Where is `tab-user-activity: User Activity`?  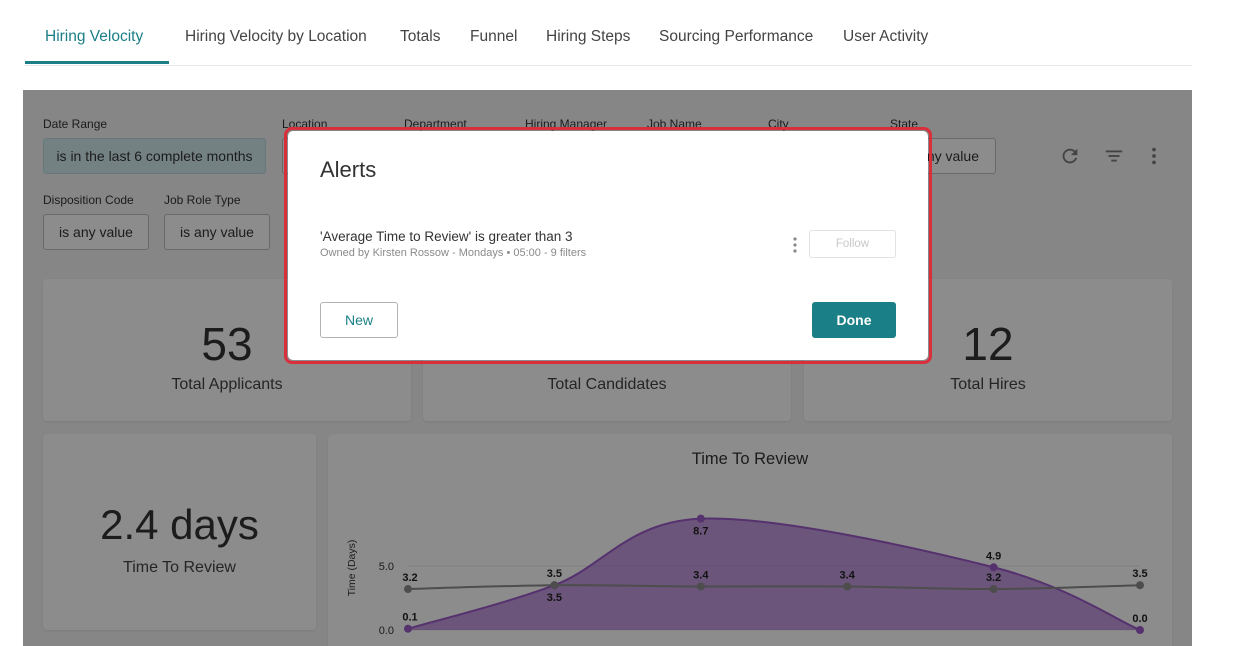 tab-user-activity: User Activity is located at coordinates (885, 37).